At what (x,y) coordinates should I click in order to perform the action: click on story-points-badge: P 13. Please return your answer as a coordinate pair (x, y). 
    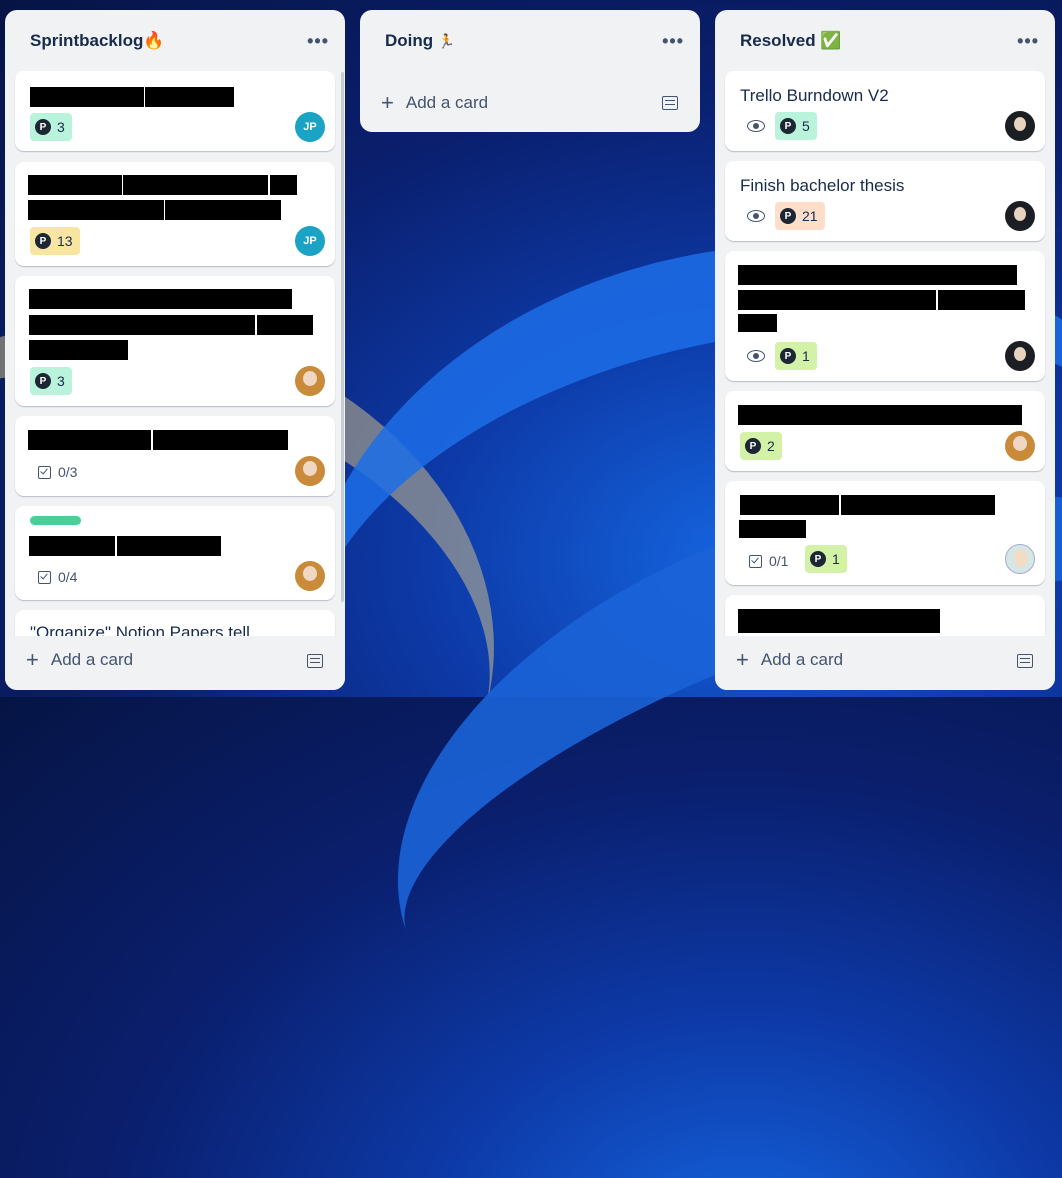
    Looking at the image, I should click on (55, 241).